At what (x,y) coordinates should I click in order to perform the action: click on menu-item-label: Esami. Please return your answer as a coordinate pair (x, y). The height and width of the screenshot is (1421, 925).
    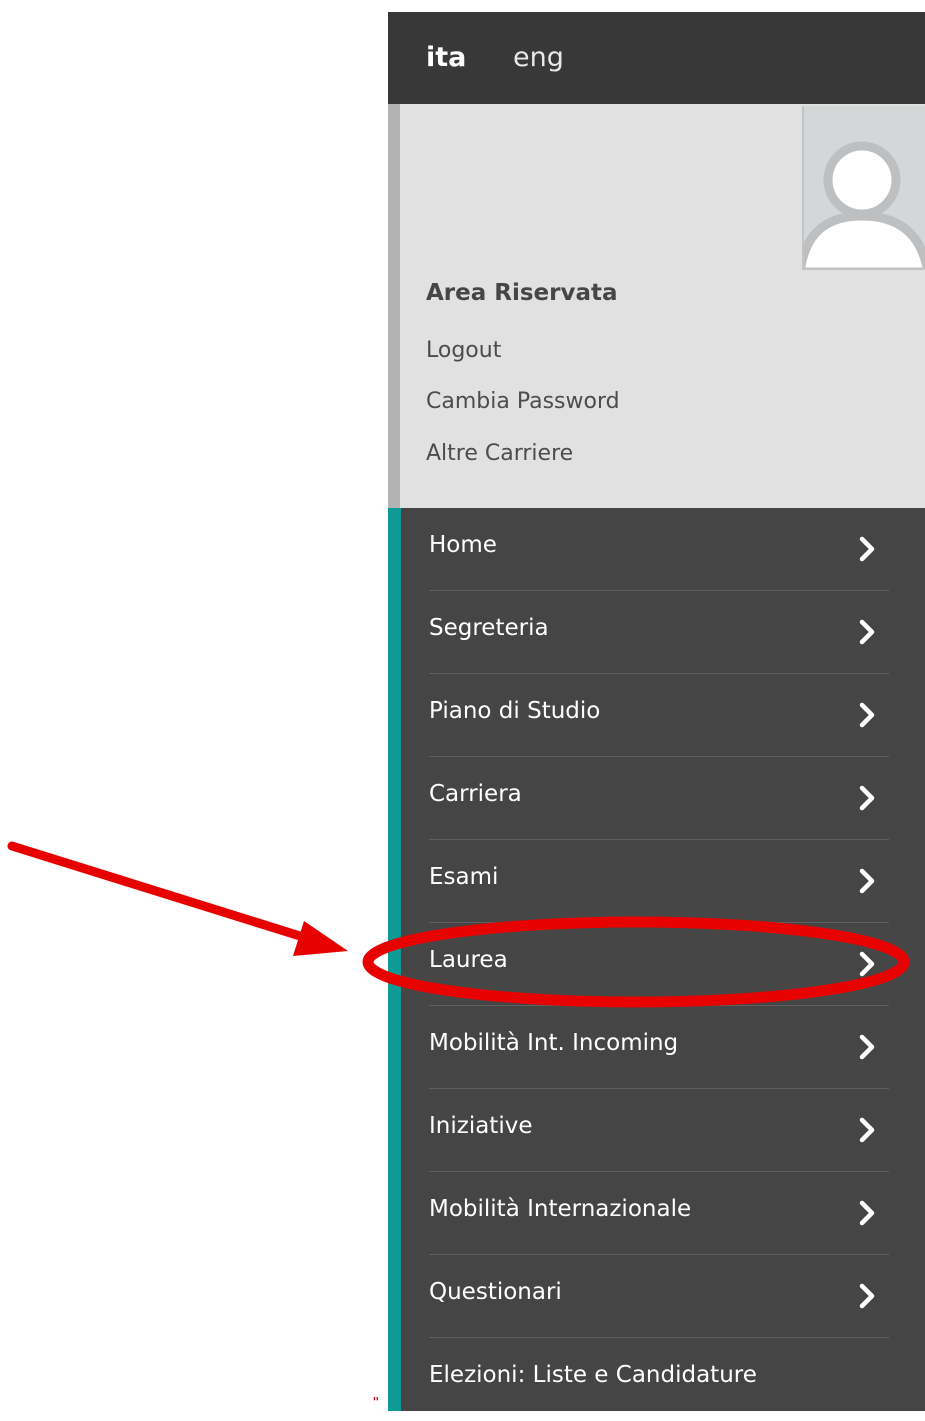
    Looking at the image, I should click on (464, 877).